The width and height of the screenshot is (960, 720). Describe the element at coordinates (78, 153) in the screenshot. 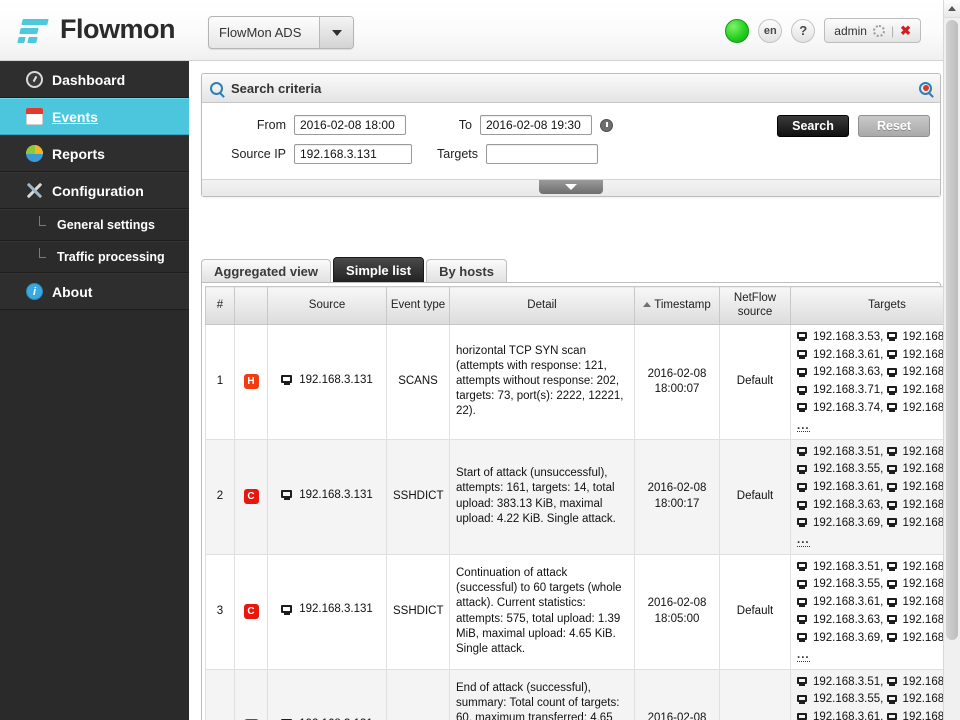

I see `sidebar-item-label: Reports` at that location.